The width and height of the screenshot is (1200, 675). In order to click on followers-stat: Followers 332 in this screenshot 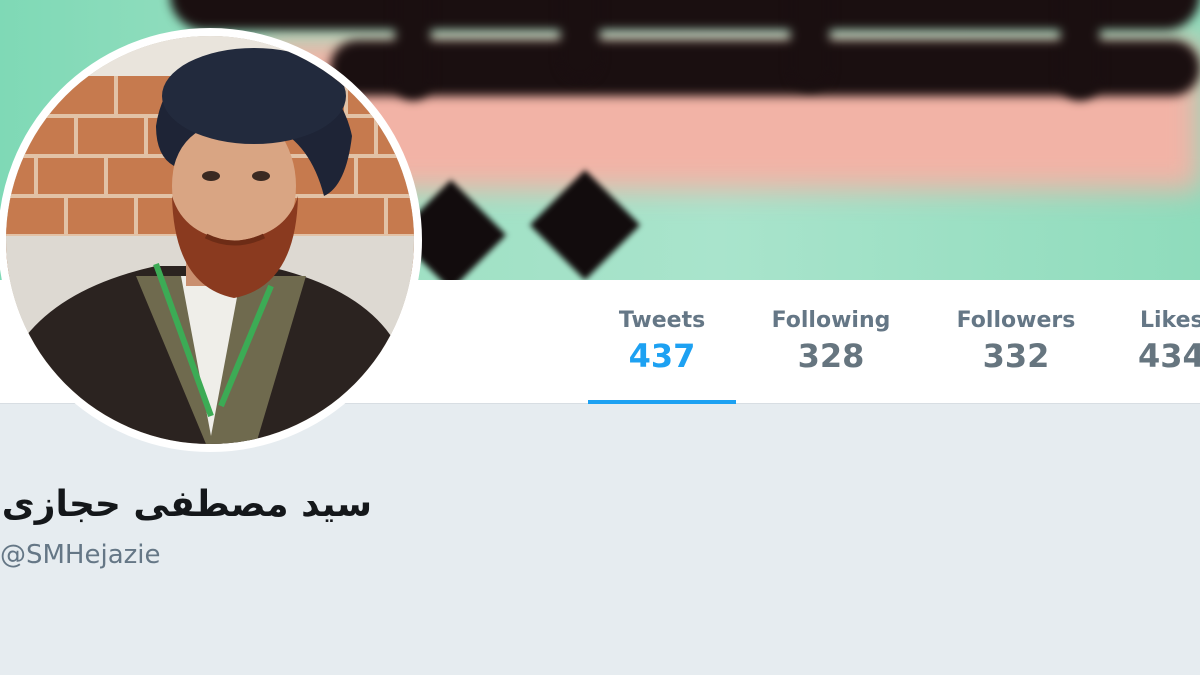, I will do `click(1016, 342)`.